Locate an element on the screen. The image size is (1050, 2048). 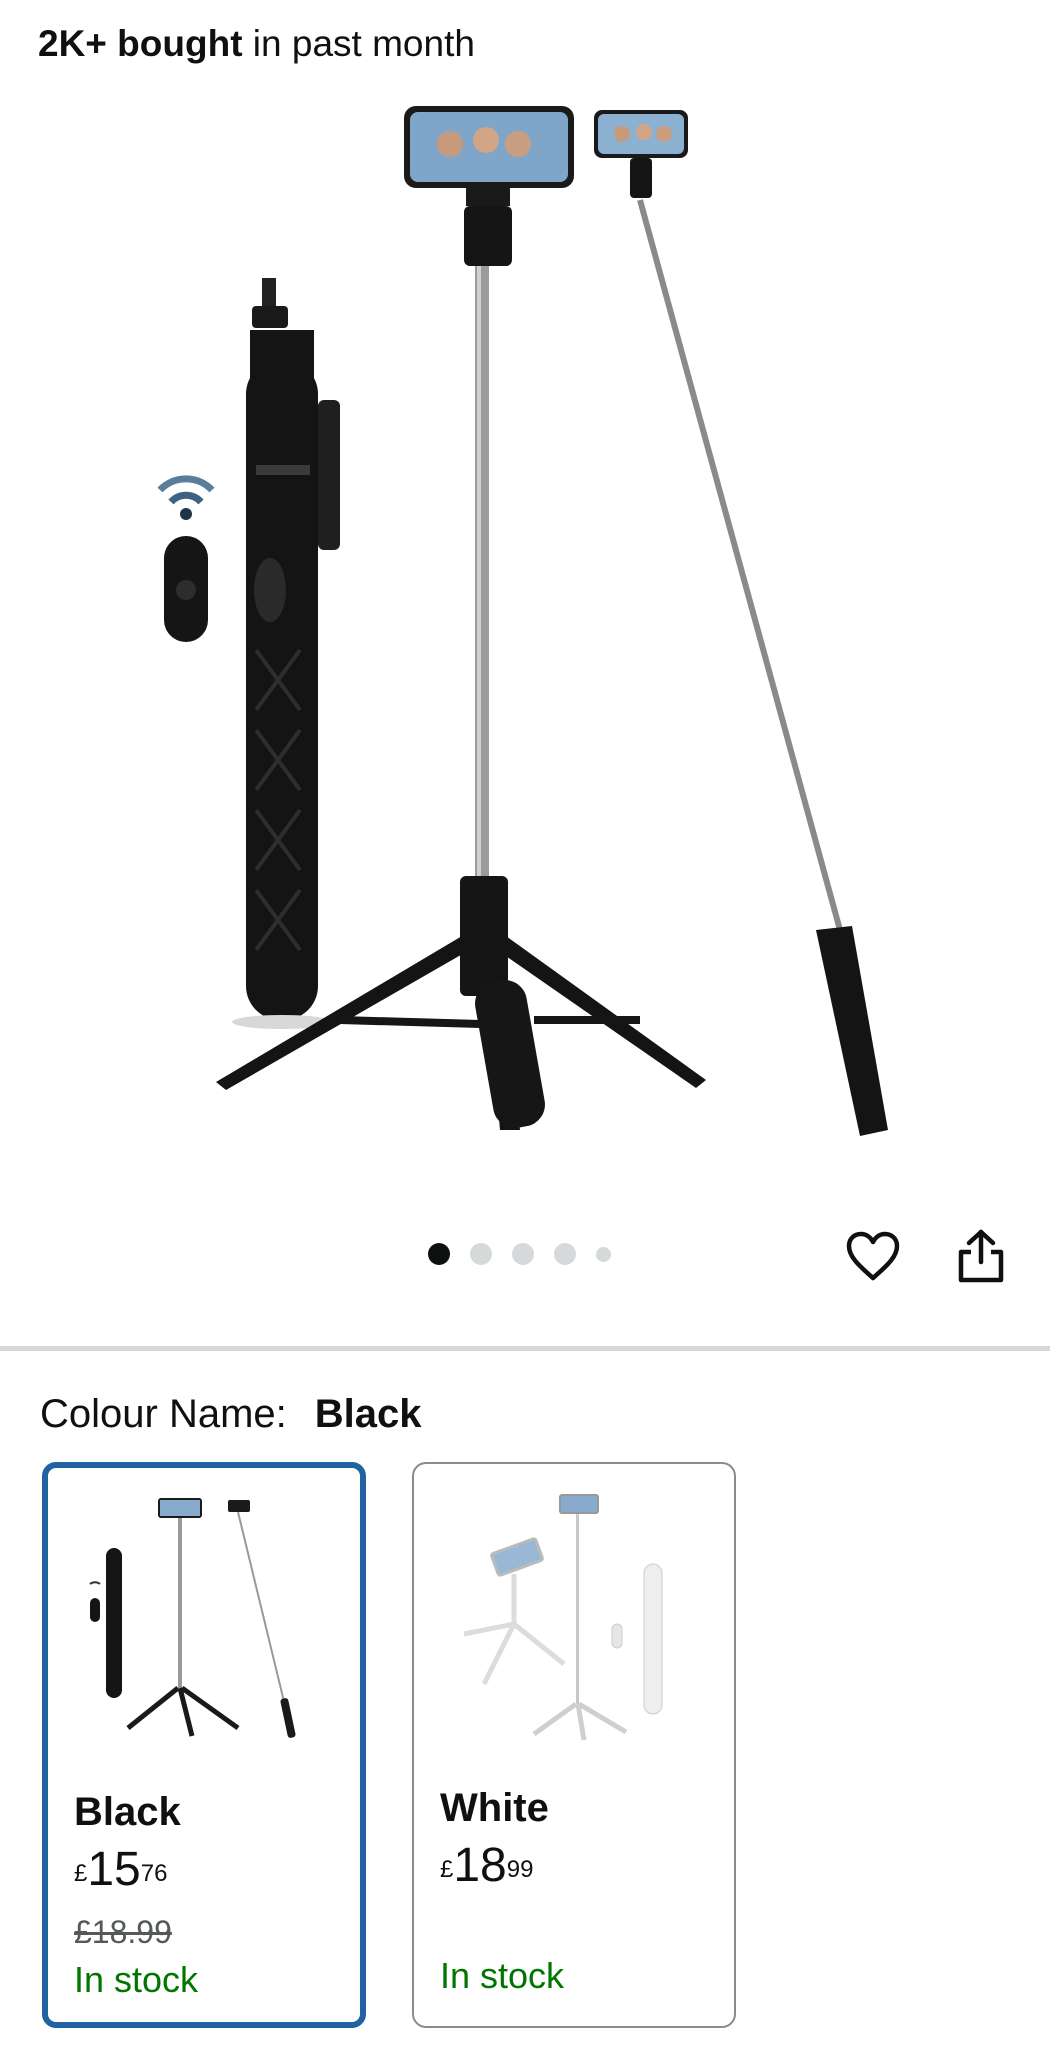
add-to-wishlist-button is located at coordinates (873, 1256).